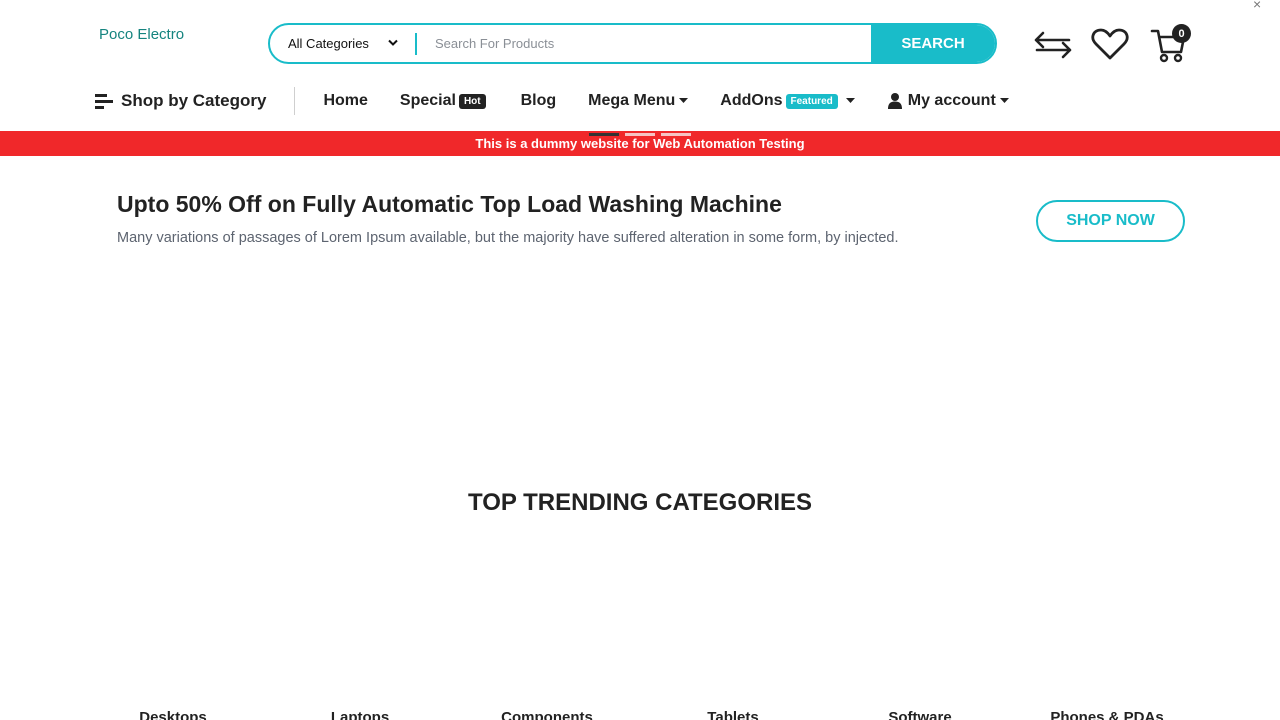 Image resolution: width=1280 pixels, height=720 pixels. What do you see at coordinates (104, 101) in the screenshot?
I see `menu-icon` at bounding box center [104, 101].